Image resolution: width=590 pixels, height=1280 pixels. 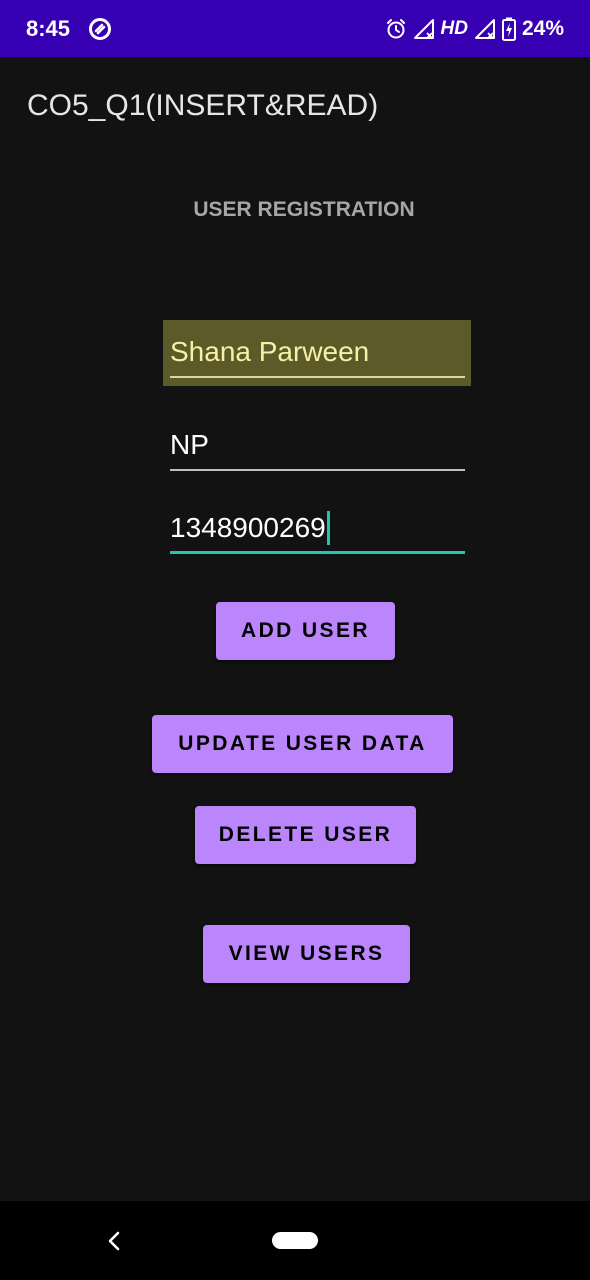 I want to click on status-bar: 8:45 HD 24%, so click(x=295, y=28).